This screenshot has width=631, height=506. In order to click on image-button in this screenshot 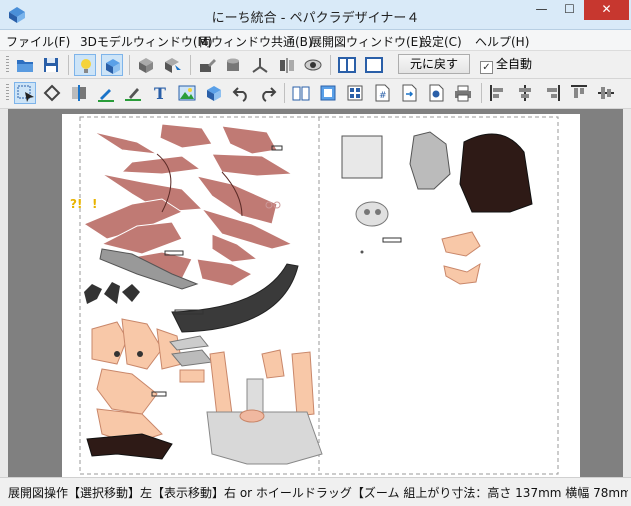, I will do `click(187, 93)`.